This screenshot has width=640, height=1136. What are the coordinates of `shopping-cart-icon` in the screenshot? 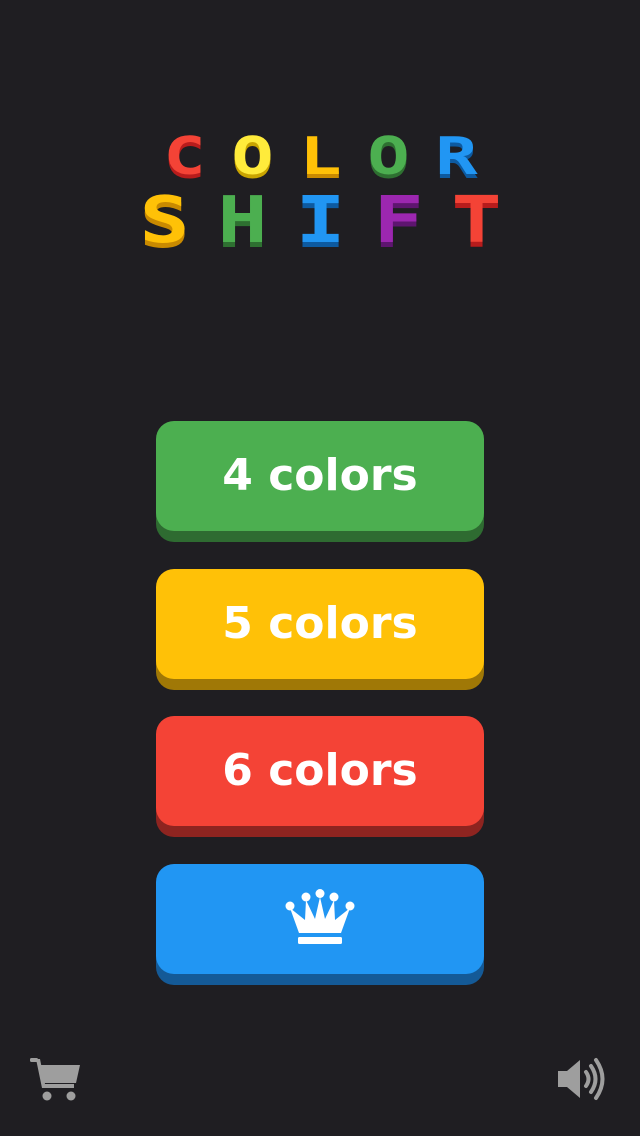 It's located at (56, 1079).